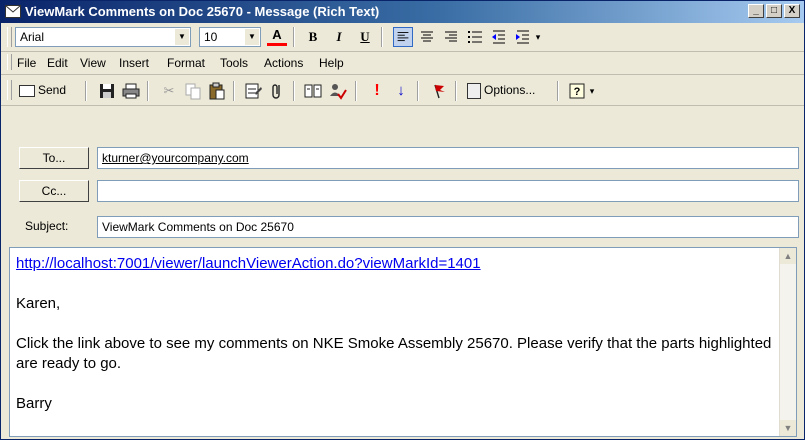 This screenshot has height=440, width=805. I want to click on check-names-icon, so click(337, 91).